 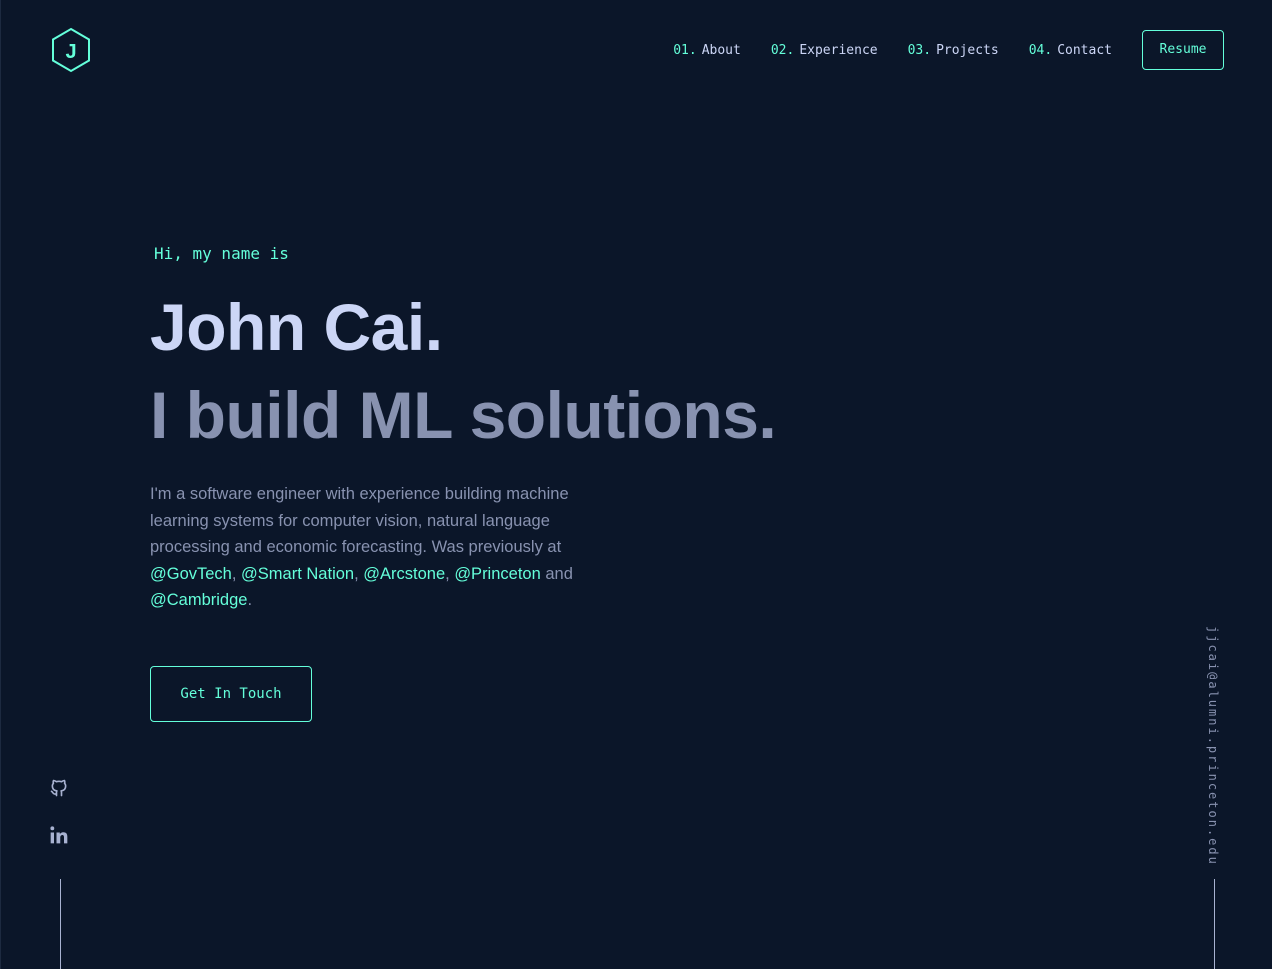 I want to click on logo-letter: J, so click(x=70, y=52).